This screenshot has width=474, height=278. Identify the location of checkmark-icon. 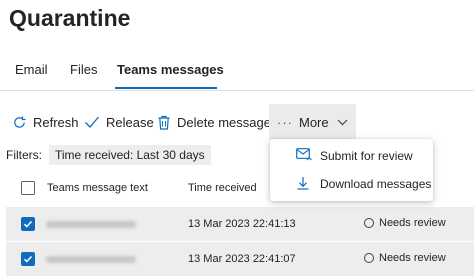
(92, 122).